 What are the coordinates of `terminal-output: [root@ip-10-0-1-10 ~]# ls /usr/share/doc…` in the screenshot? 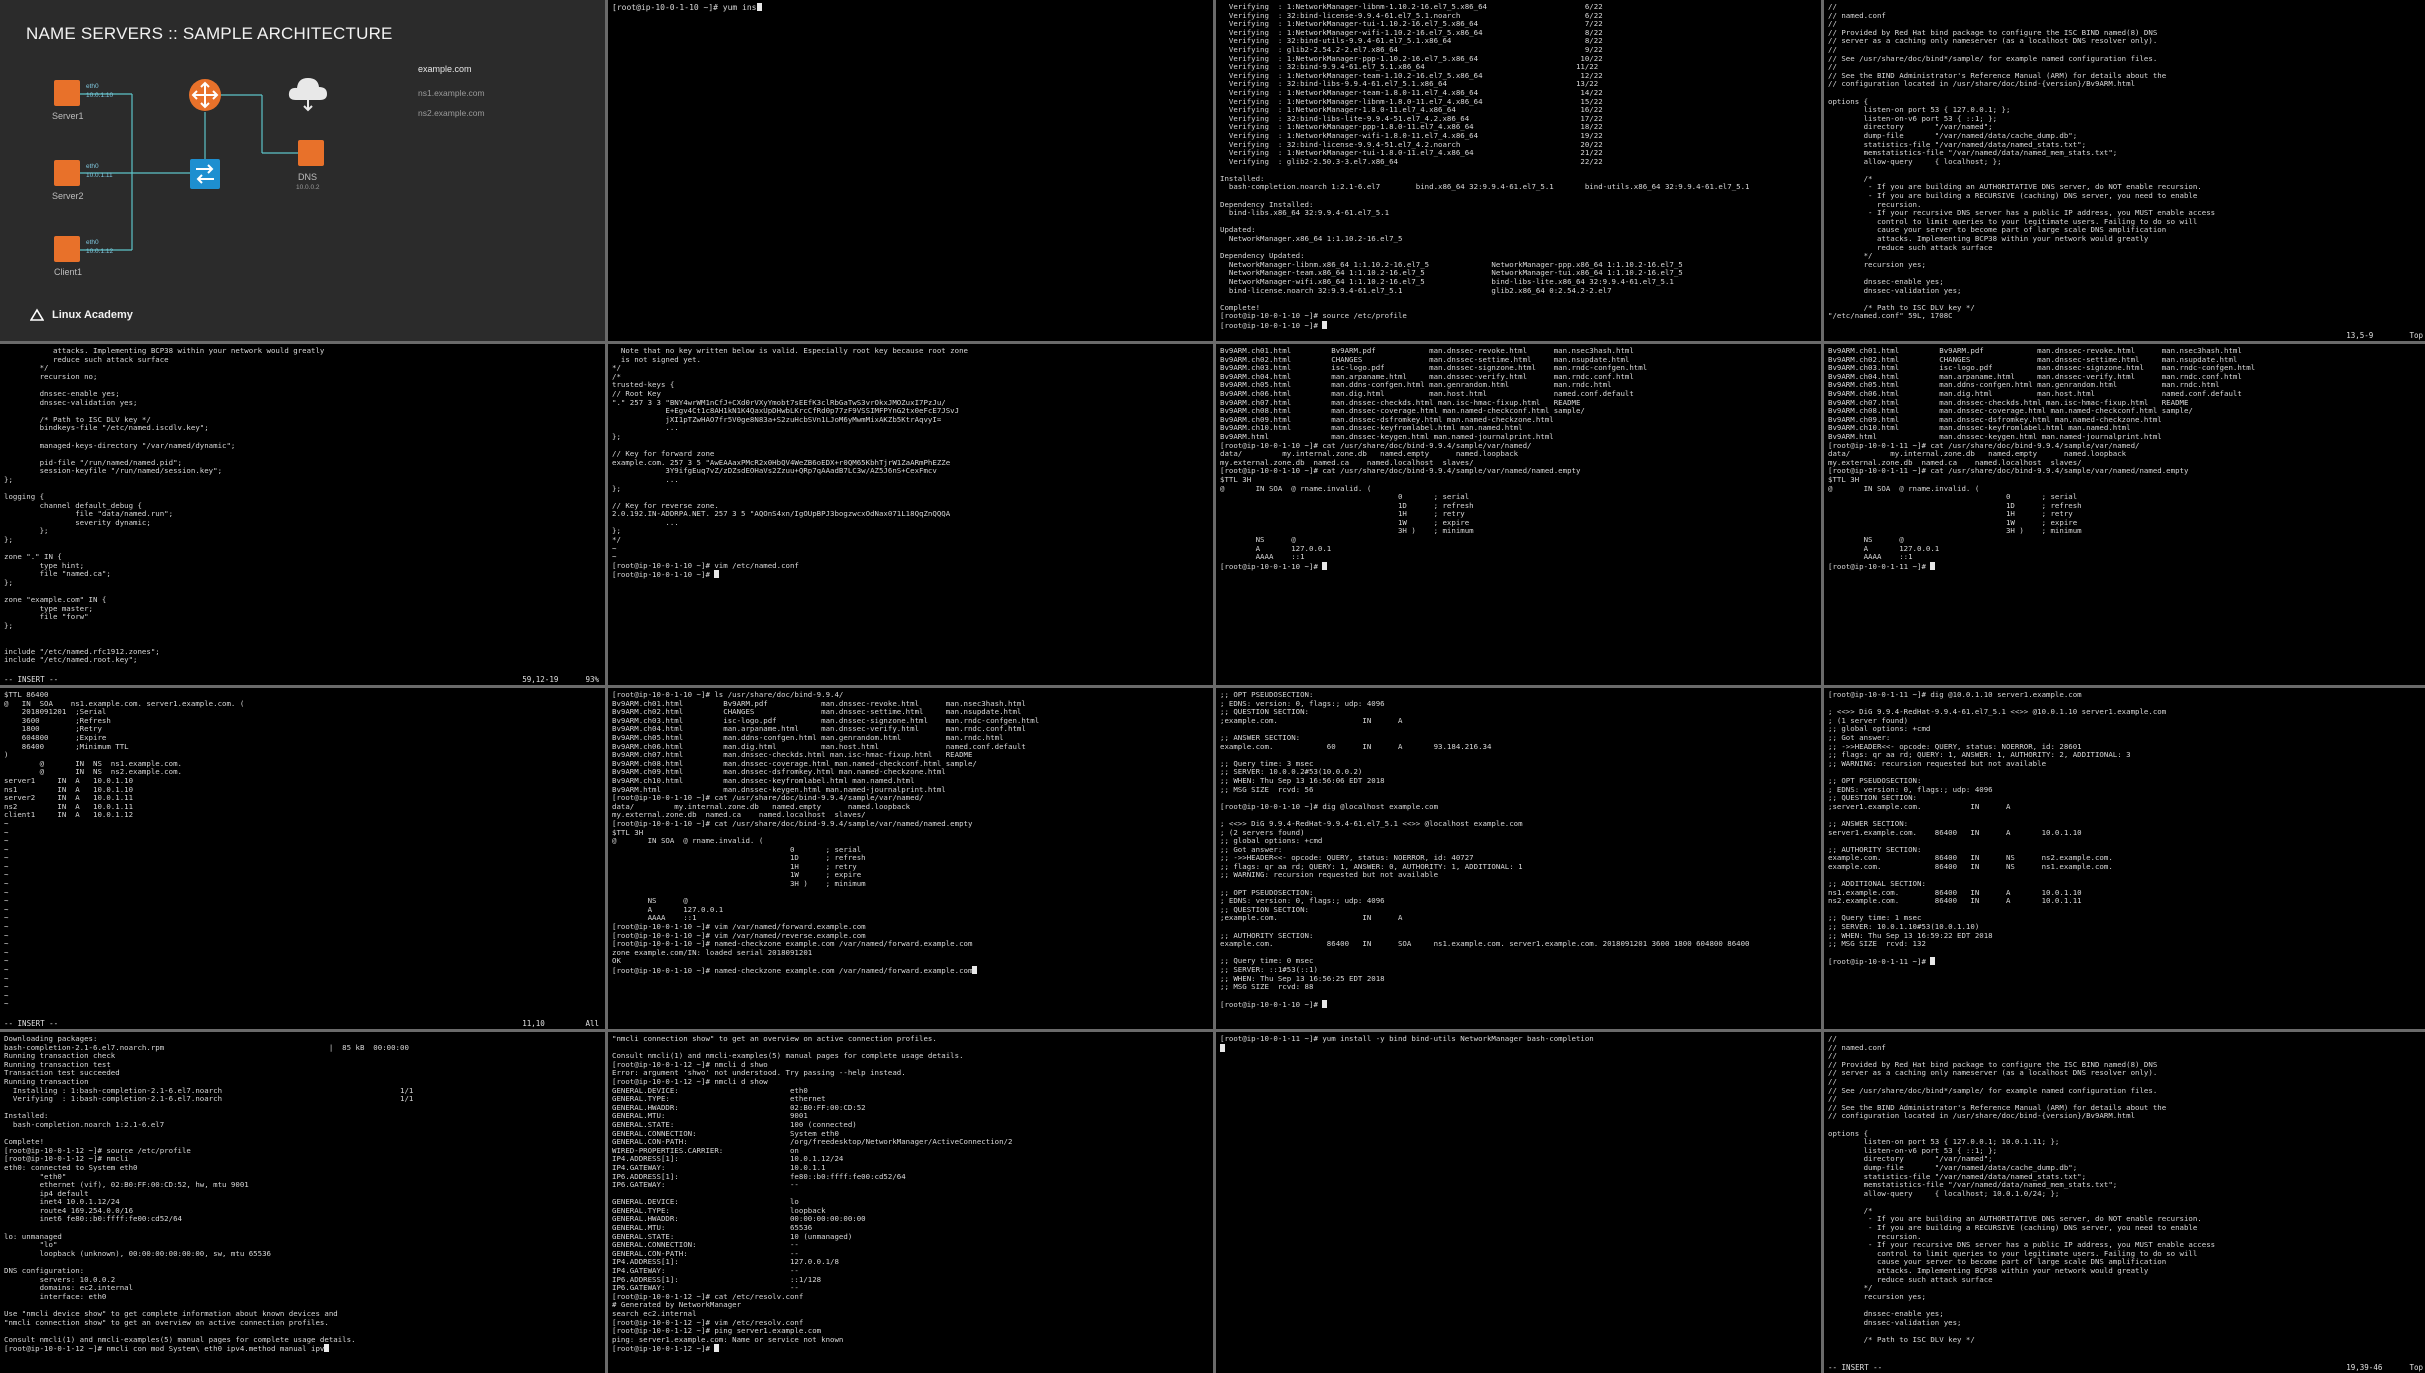 It's located at (826, 832).